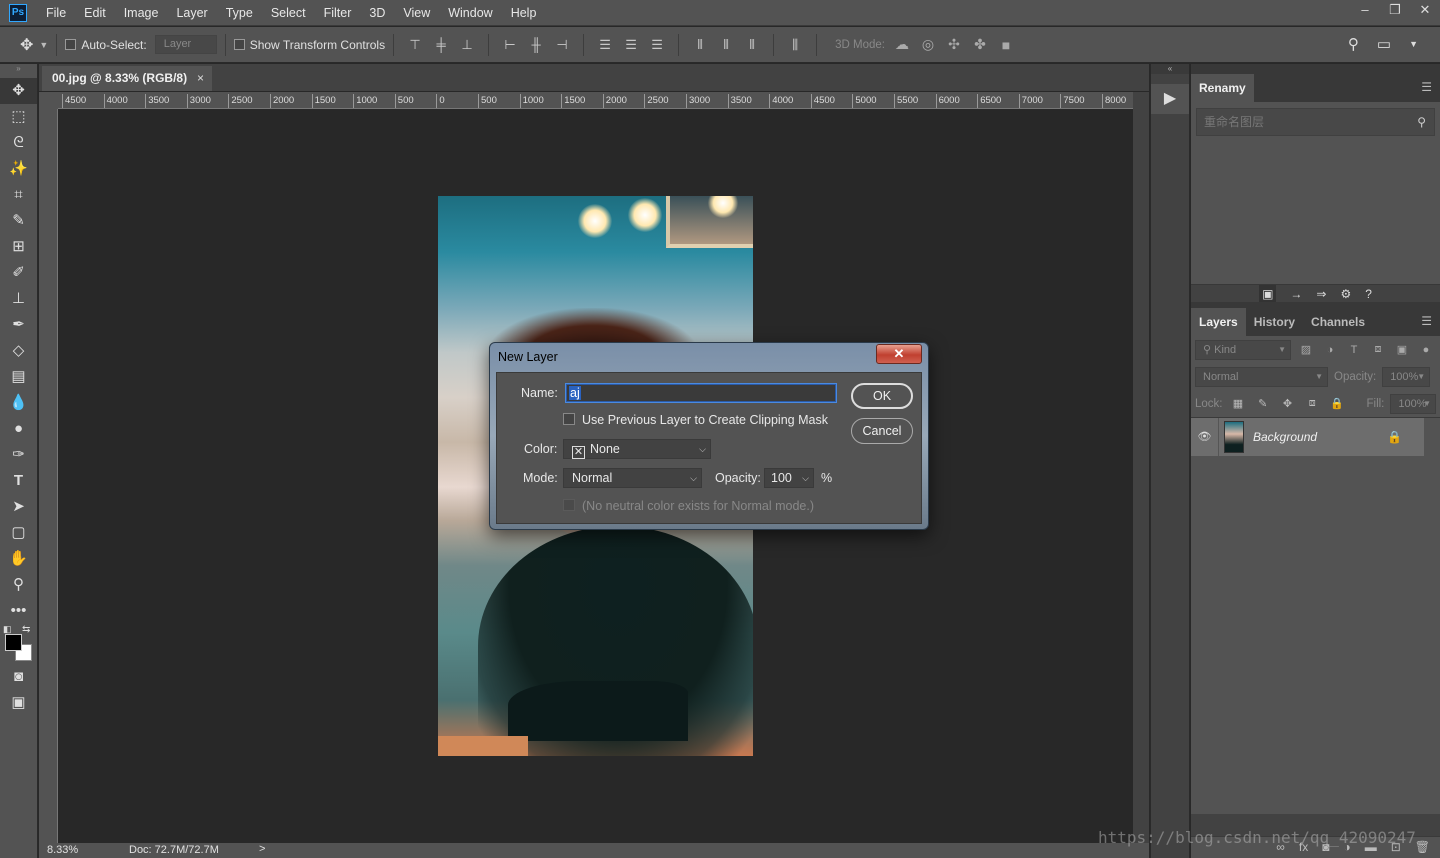 This screenshot has height=858, width=1440. What do you see at coordinates (1234, 437) in the screenshot?
I see `layer-thumbnail` at bounding box center [1234, 437].